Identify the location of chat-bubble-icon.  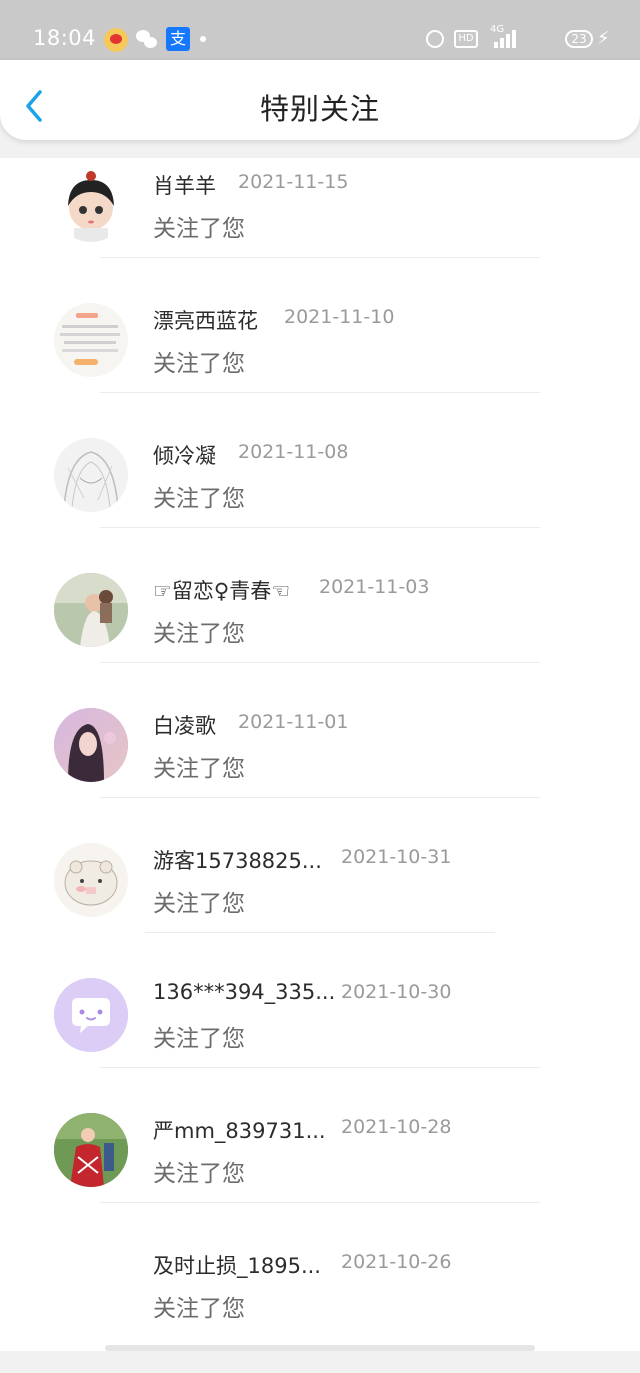
(91, 1015).